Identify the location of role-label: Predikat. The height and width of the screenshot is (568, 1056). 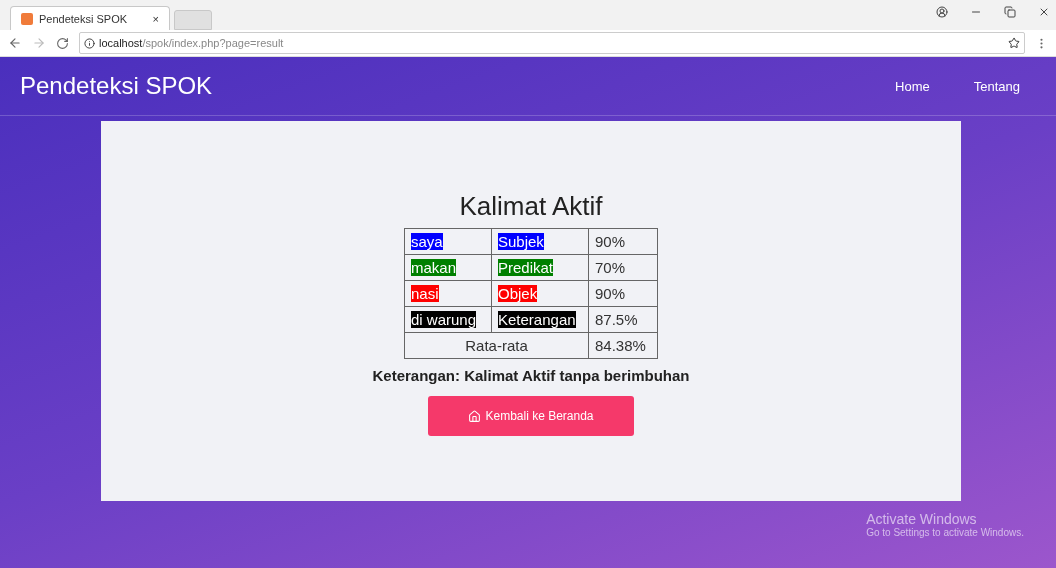
(526, 267).